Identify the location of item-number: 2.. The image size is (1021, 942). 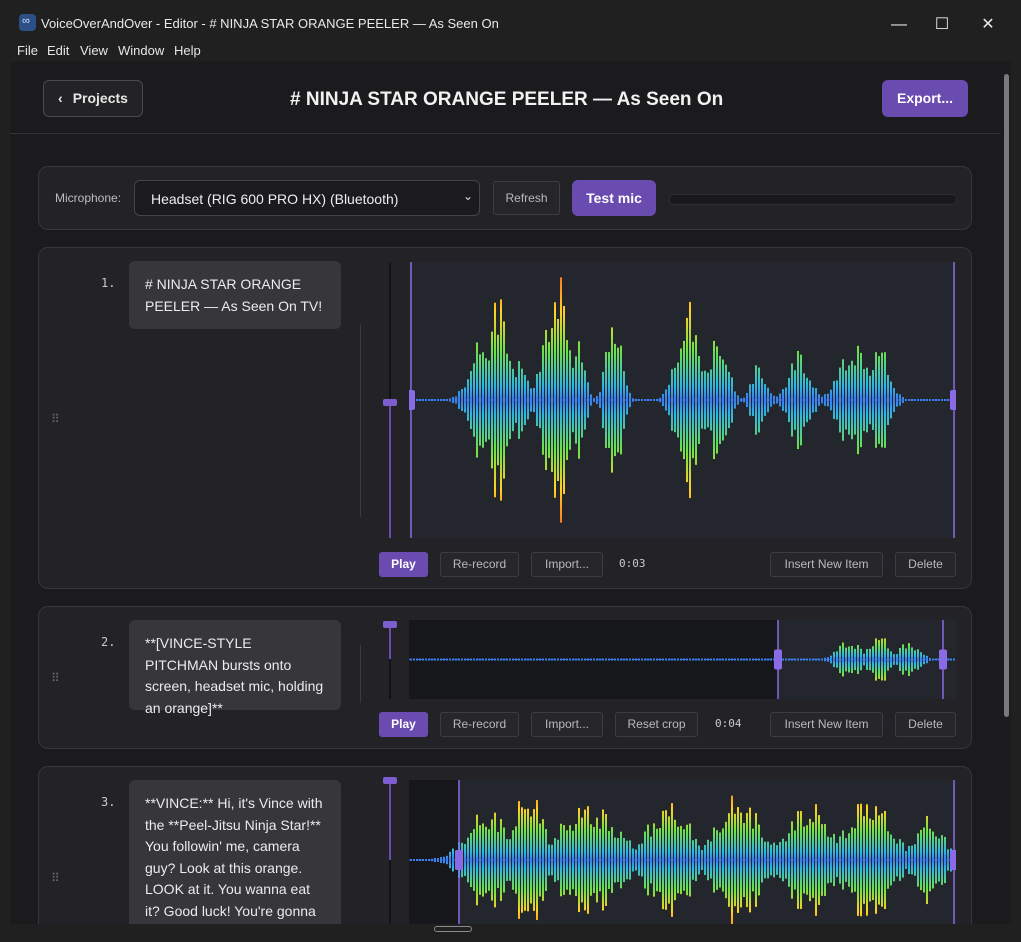
(108, 642).